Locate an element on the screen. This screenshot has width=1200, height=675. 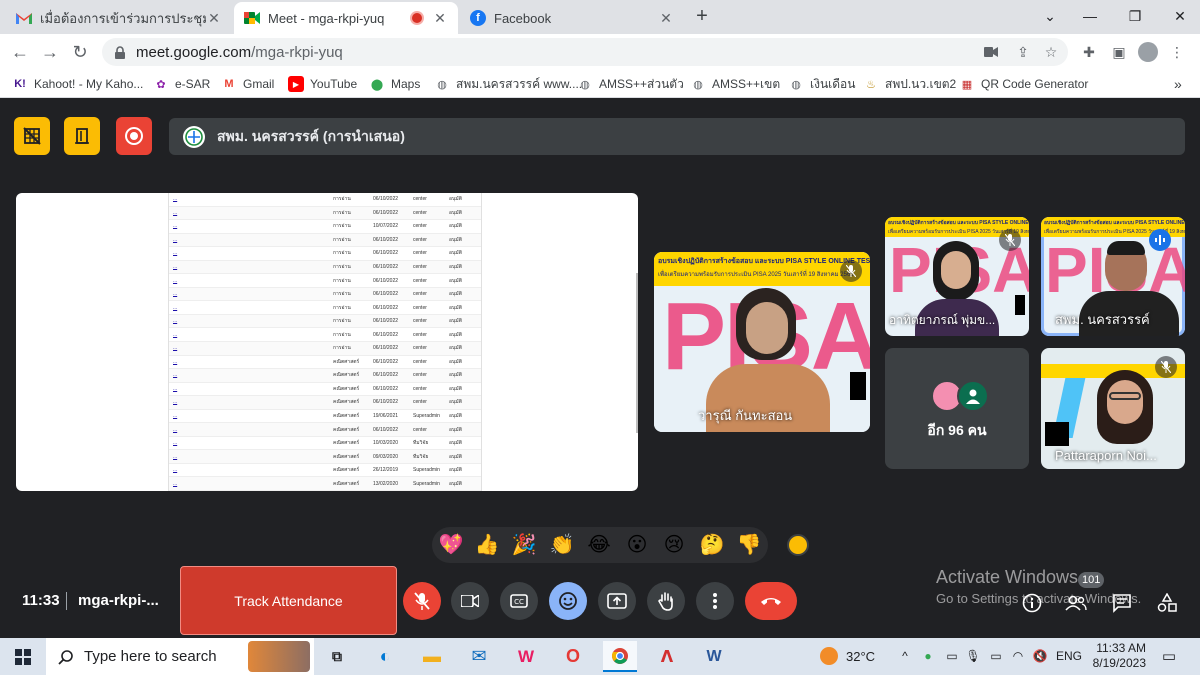
chat-button is located at coordinates (1122, 603).